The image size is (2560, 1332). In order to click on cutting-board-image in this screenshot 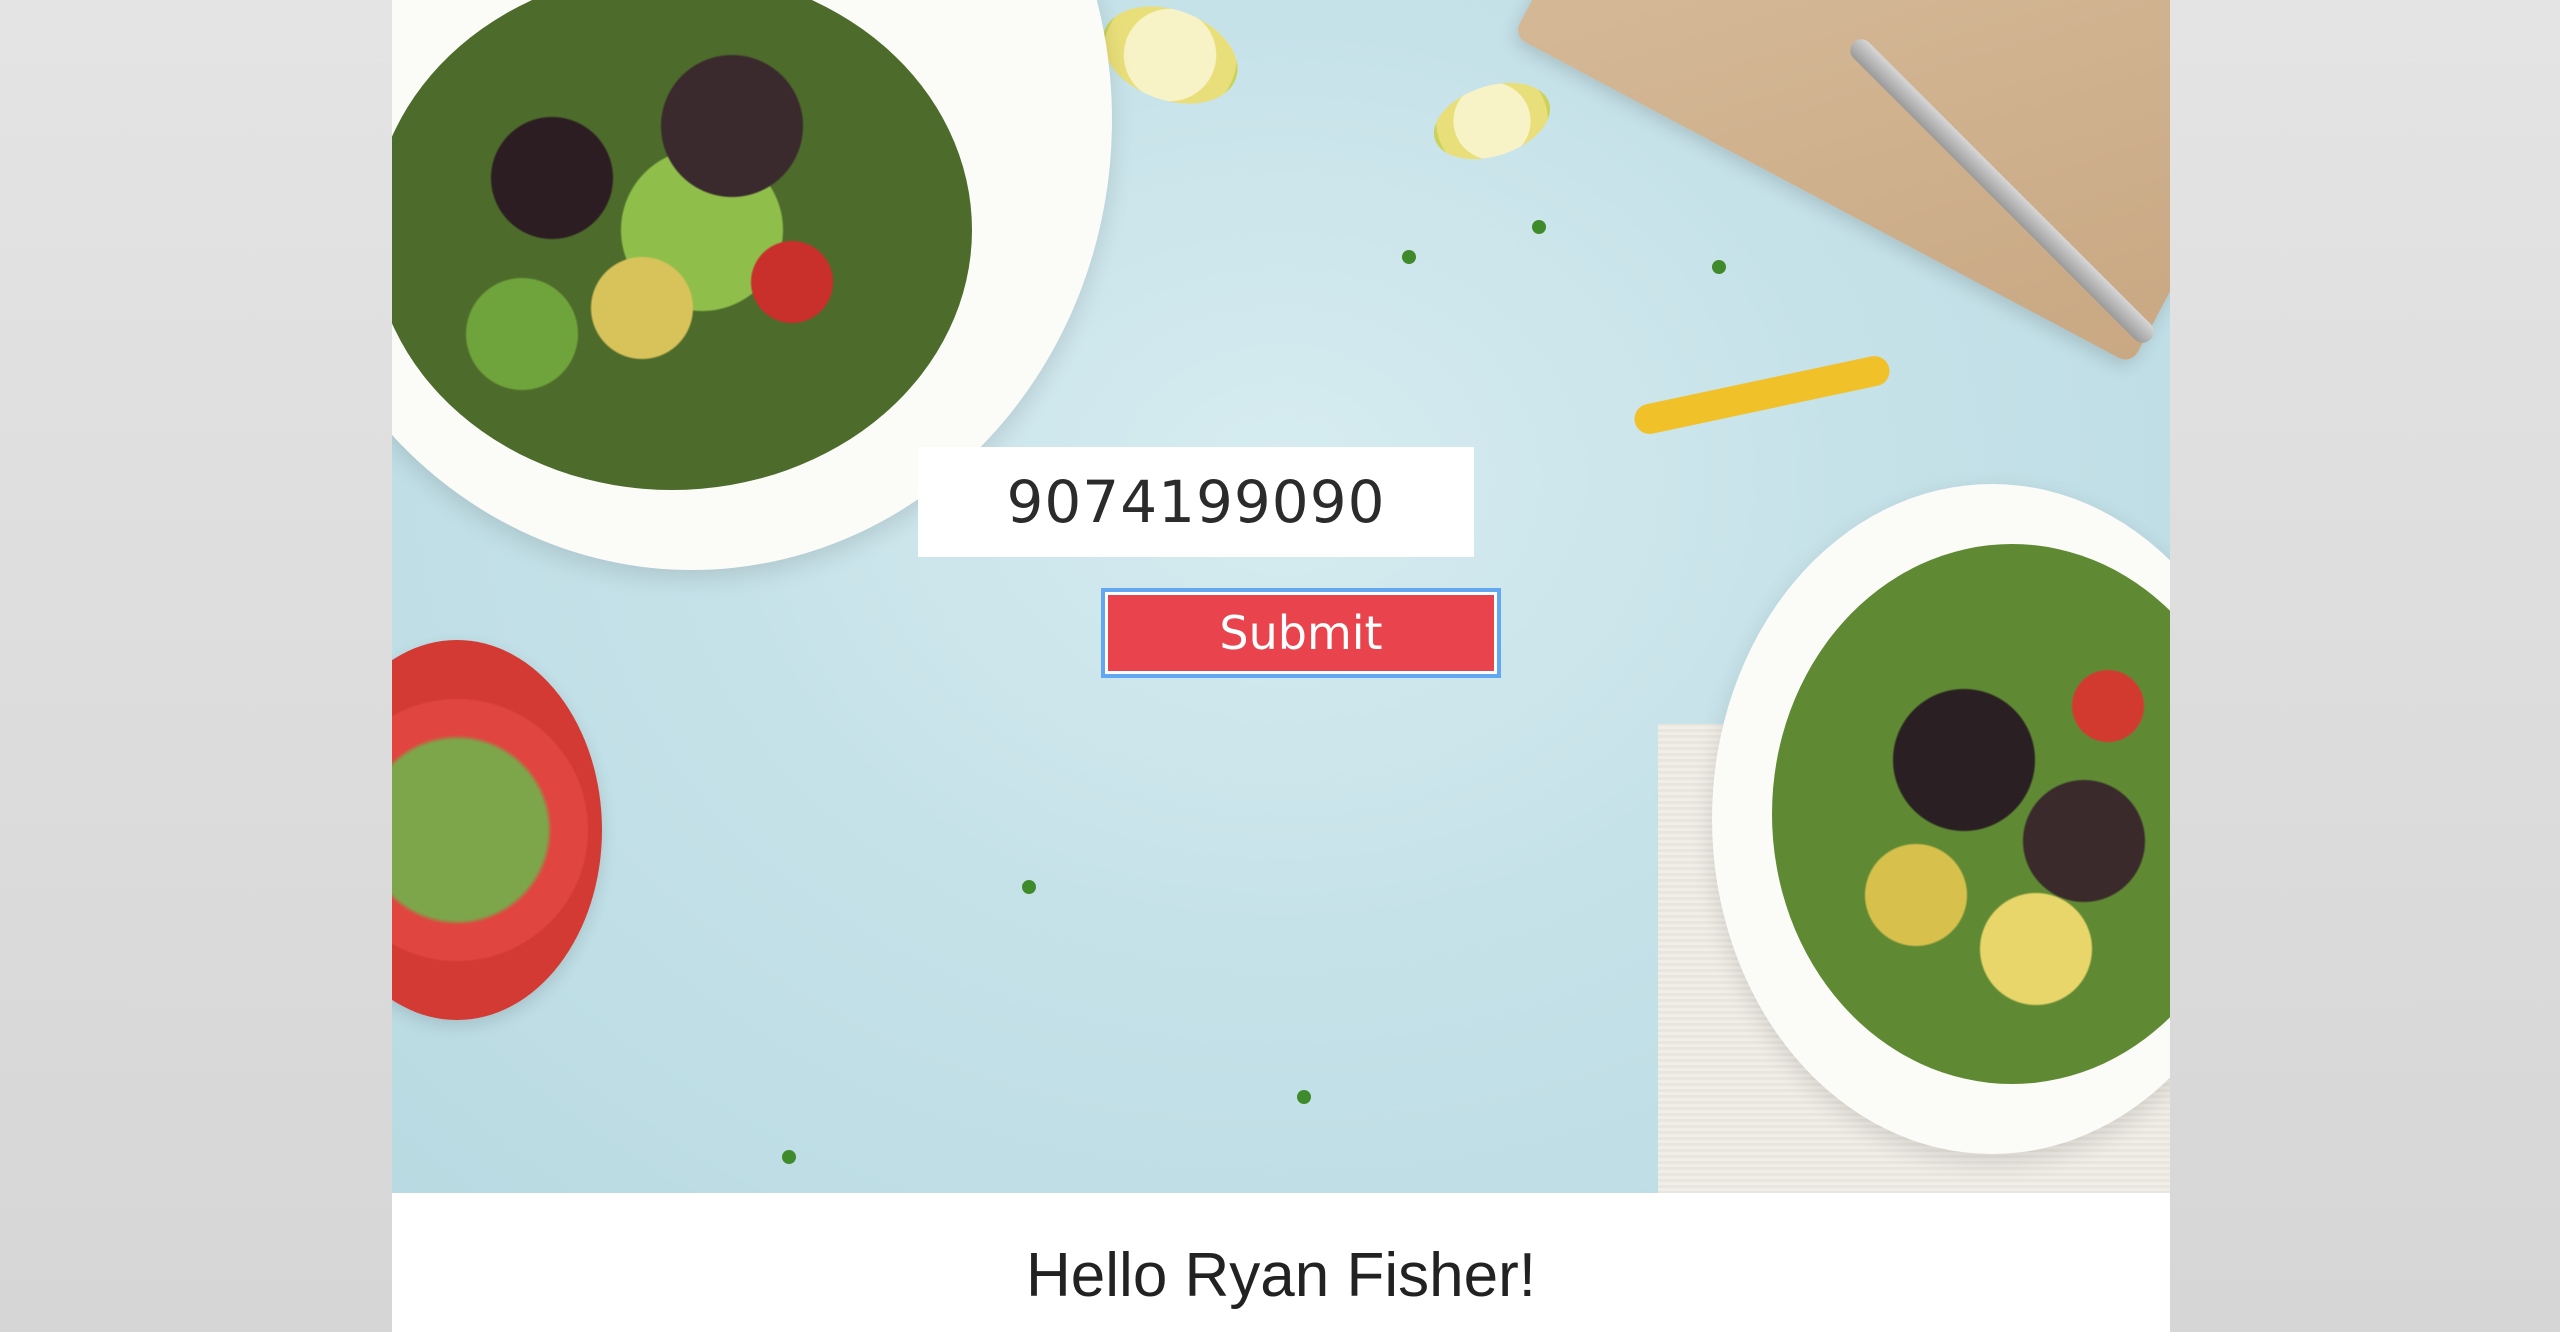, I will do `click(1841, 182)`.